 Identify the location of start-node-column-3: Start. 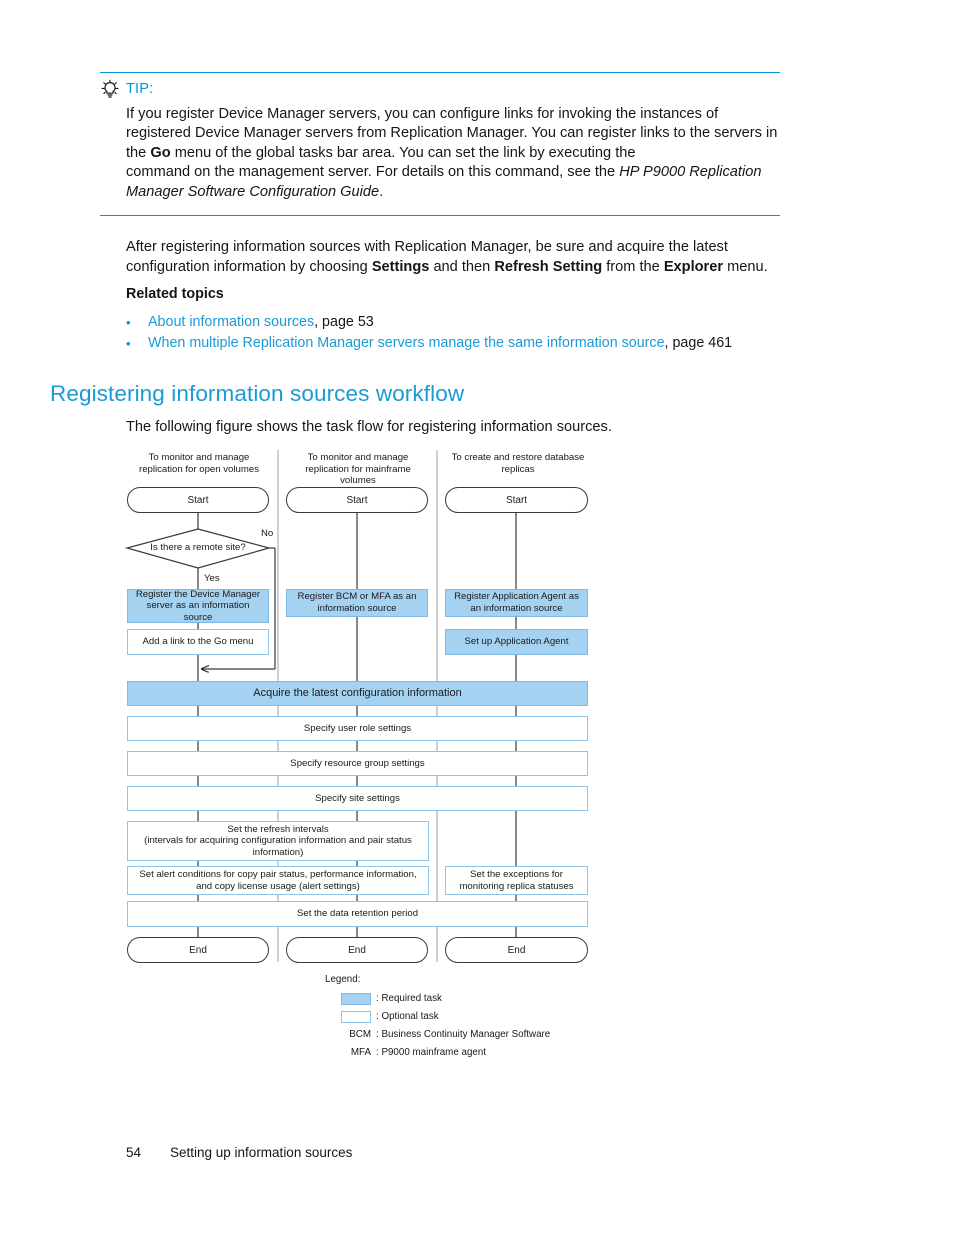
(516, 500).